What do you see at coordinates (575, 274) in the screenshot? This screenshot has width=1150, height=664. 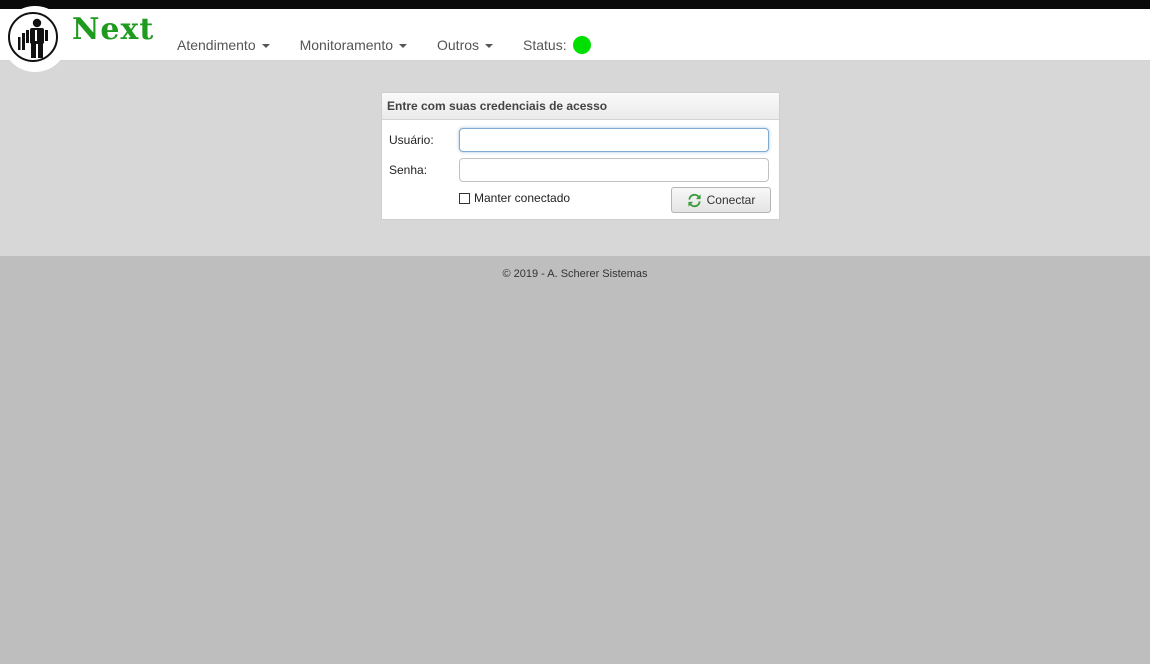 I see `footer-copyright: © 2019 - A. Scherer Sistemas` at bounding box center [575, 274].